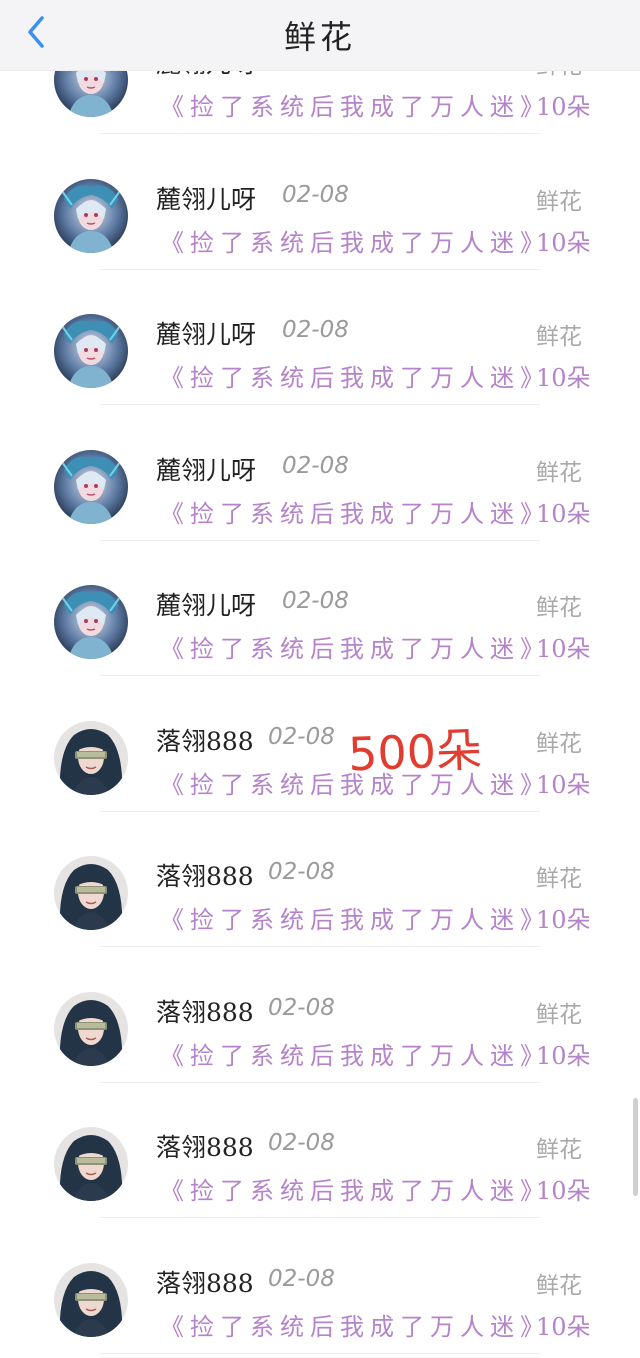 The height and width of the screenshot is (1358, 640). Describe the element at coordinates (415, 752) in the screenshot. I see `handwritten-annotation: 500朵` at that location.